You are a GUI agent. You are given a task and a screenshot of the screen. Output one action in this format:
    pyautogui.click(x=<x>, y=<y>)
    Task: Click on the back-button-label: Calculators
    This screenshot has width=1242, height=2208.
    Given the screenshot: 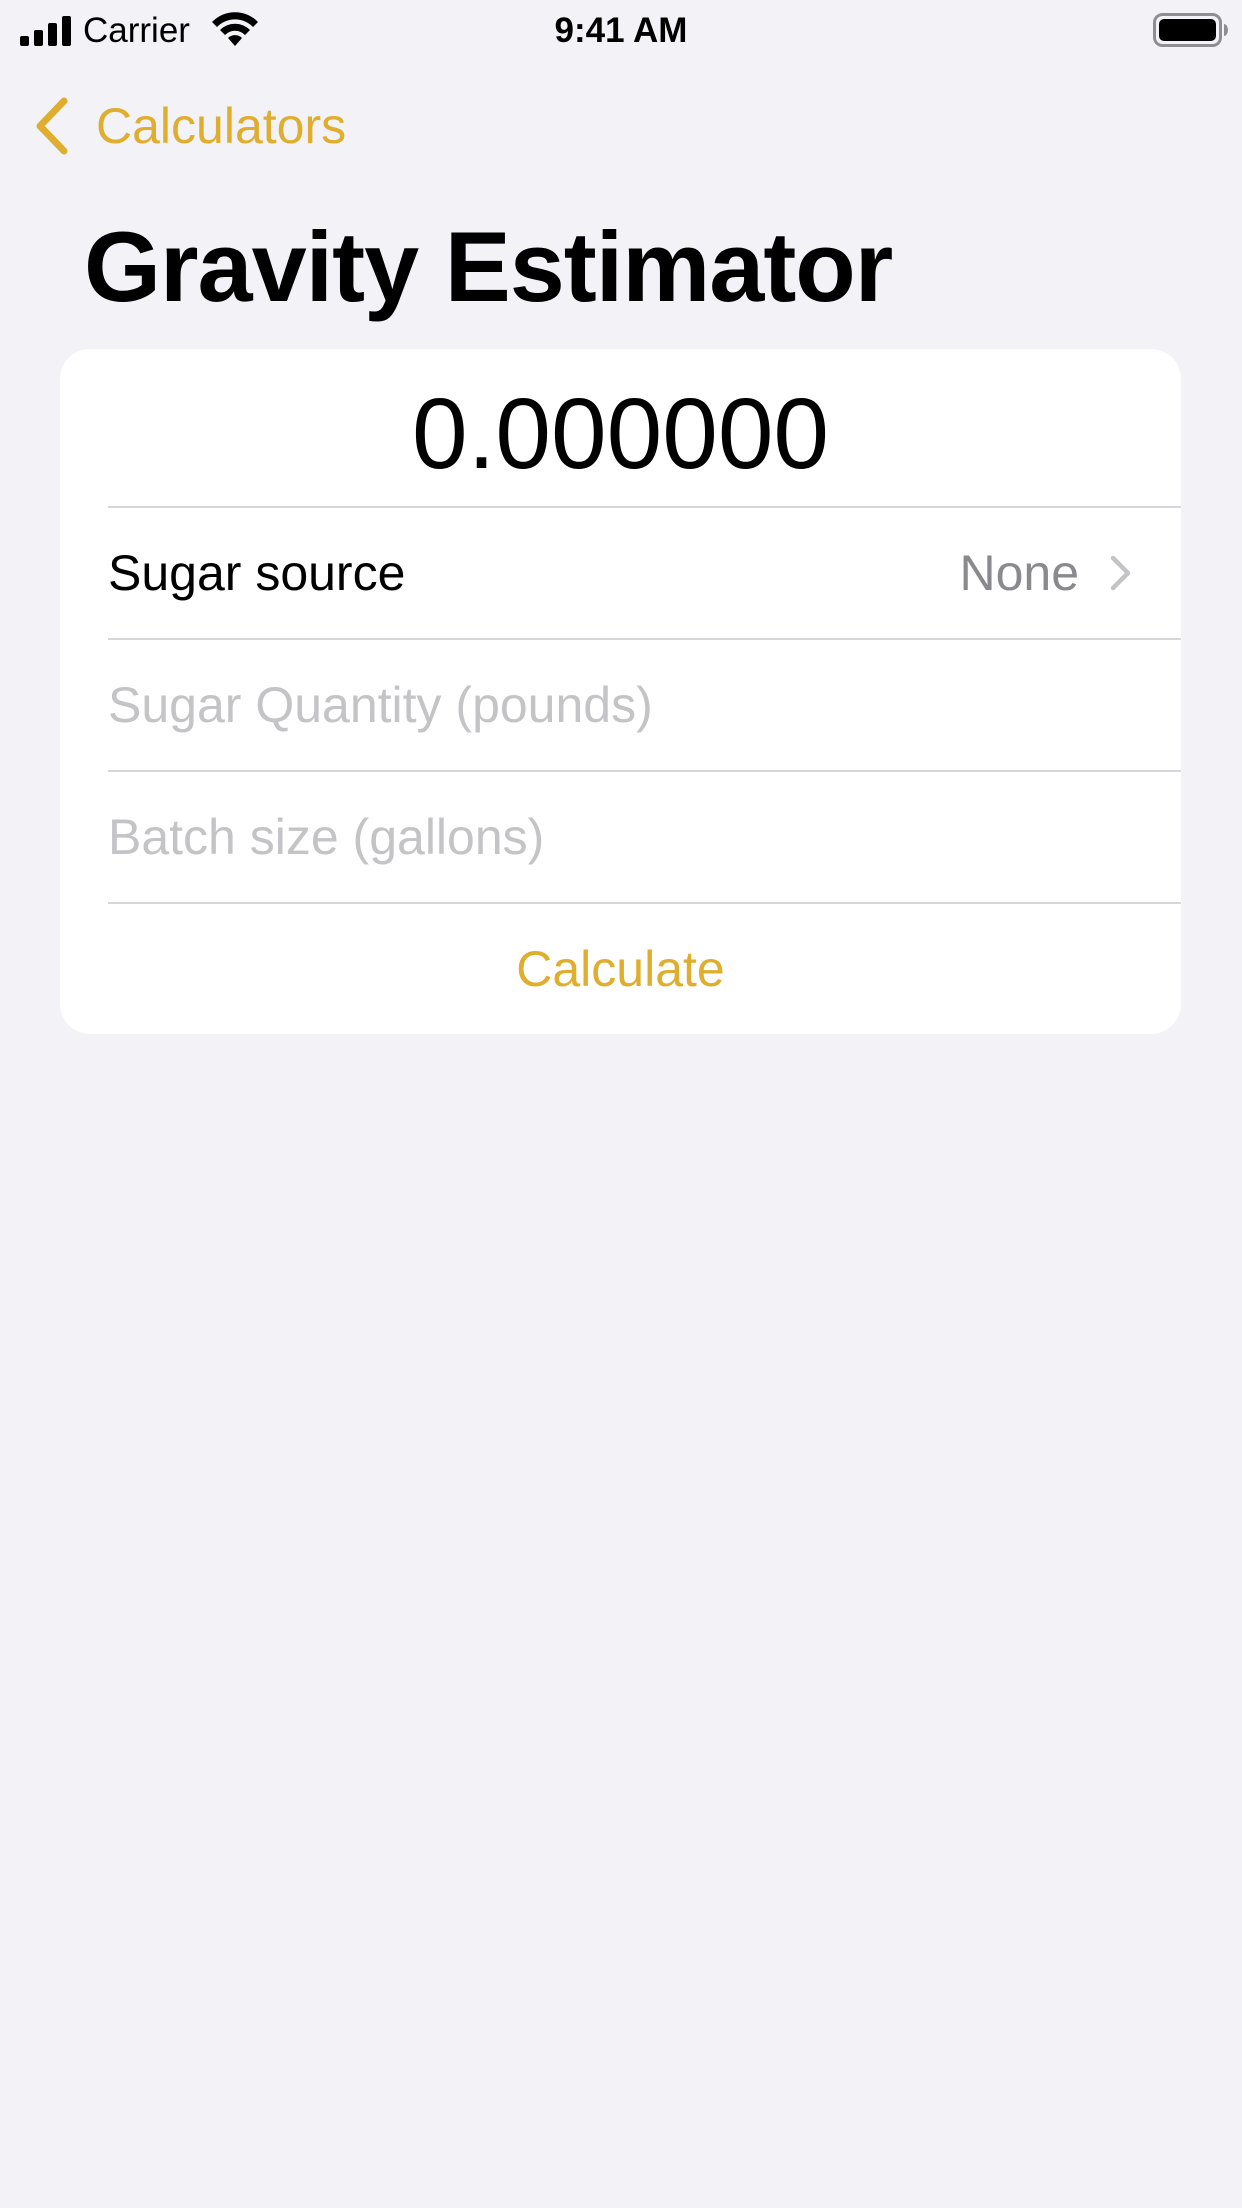 What is the action you would take?
    pyautogui.click(x=221, y=126)
    